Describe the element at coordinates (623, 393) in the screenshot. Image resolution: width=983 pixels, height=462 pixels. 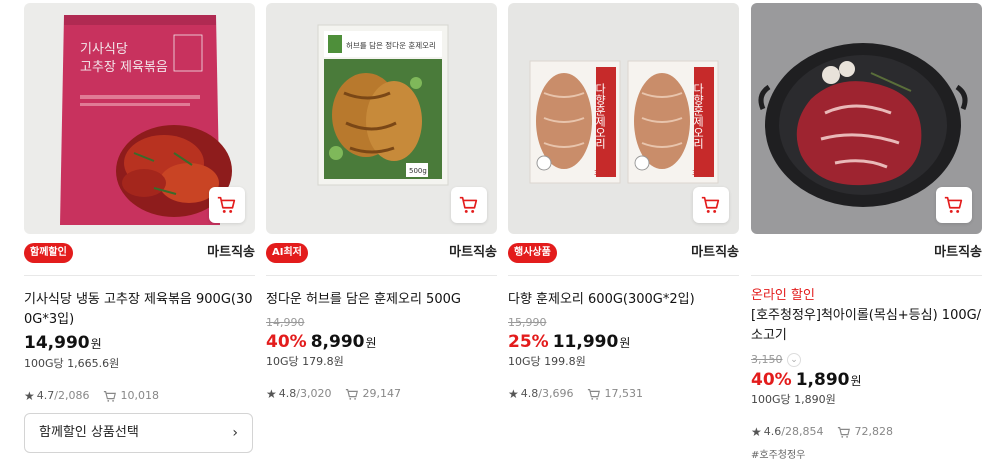
I see `cart-count: 17,531` at that location.